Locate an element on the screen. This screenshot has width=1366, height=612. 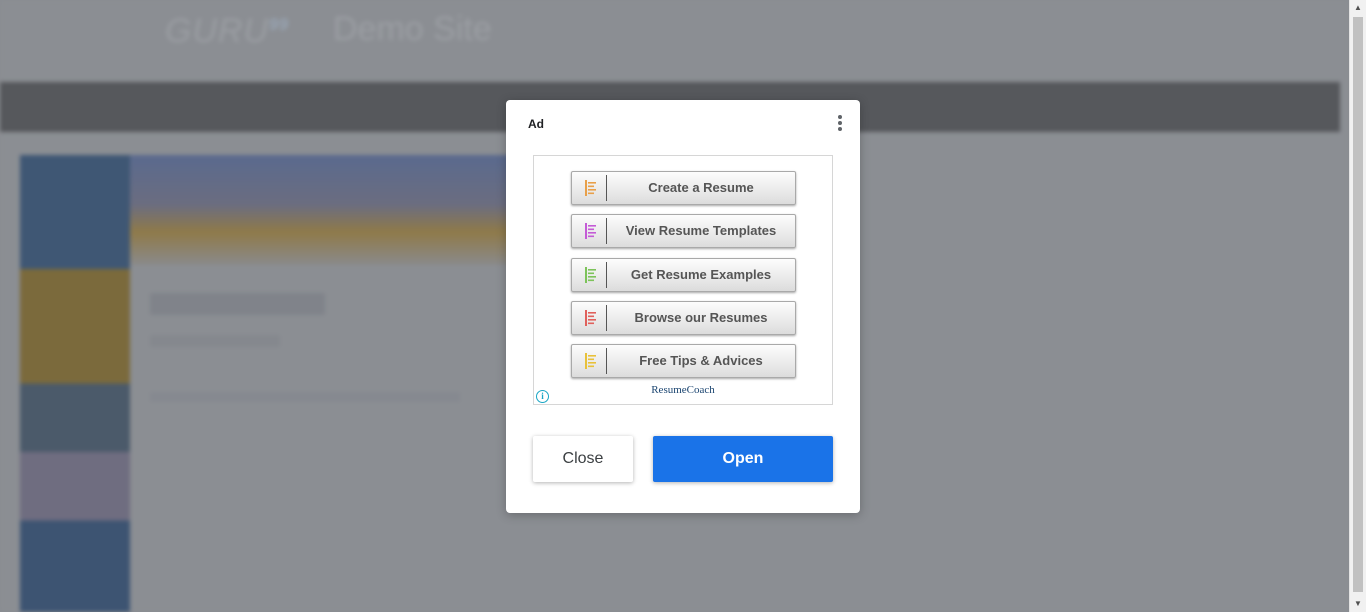
scroll-thumb is located at coordinates (1358, 304).